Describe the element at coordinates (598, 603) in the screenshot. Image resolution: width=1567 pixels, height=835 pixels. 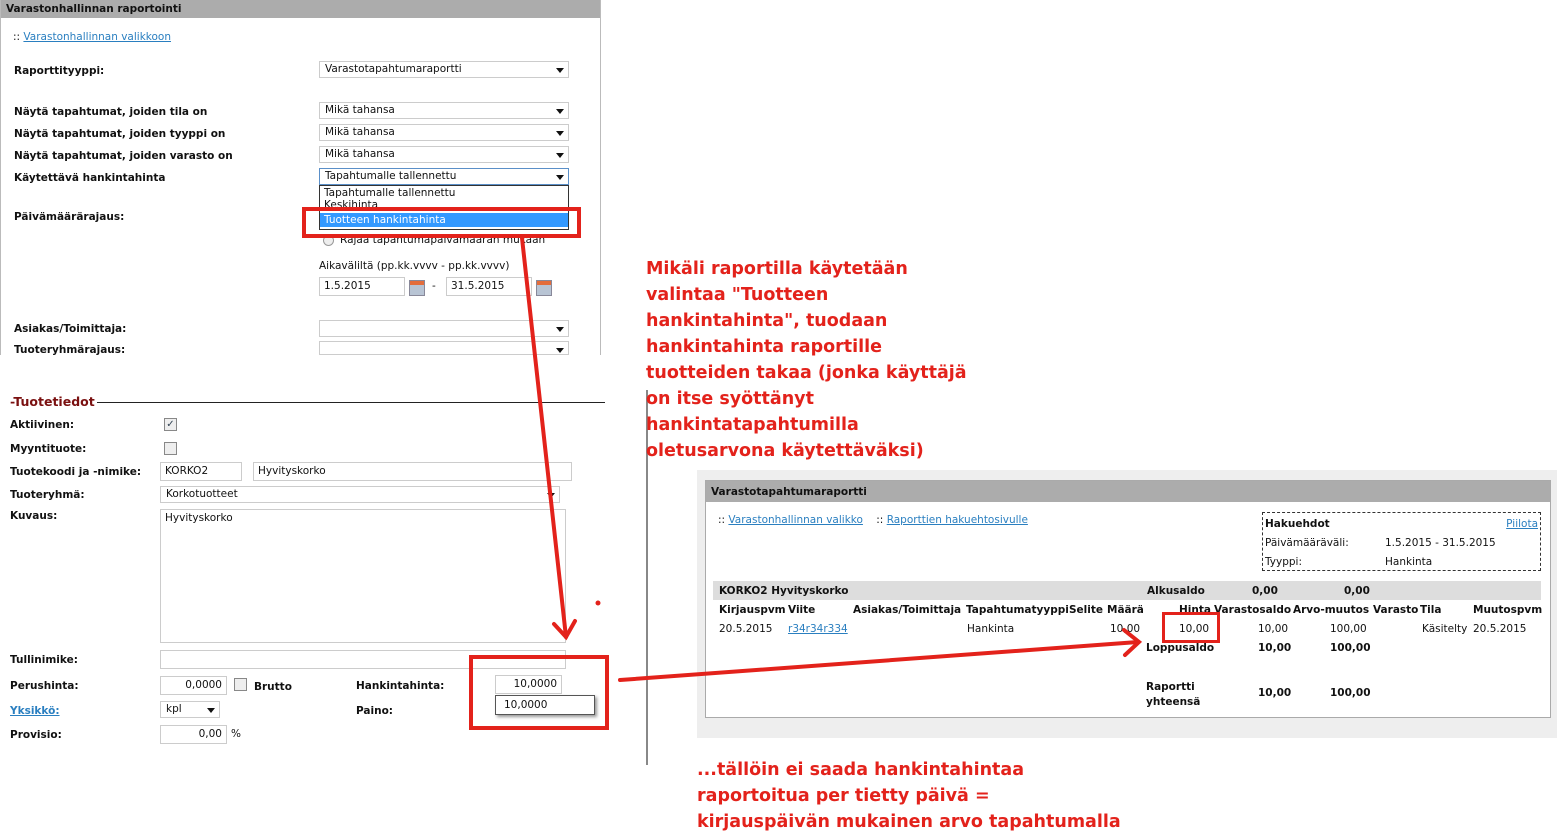
I see `dot-mark` at that location.